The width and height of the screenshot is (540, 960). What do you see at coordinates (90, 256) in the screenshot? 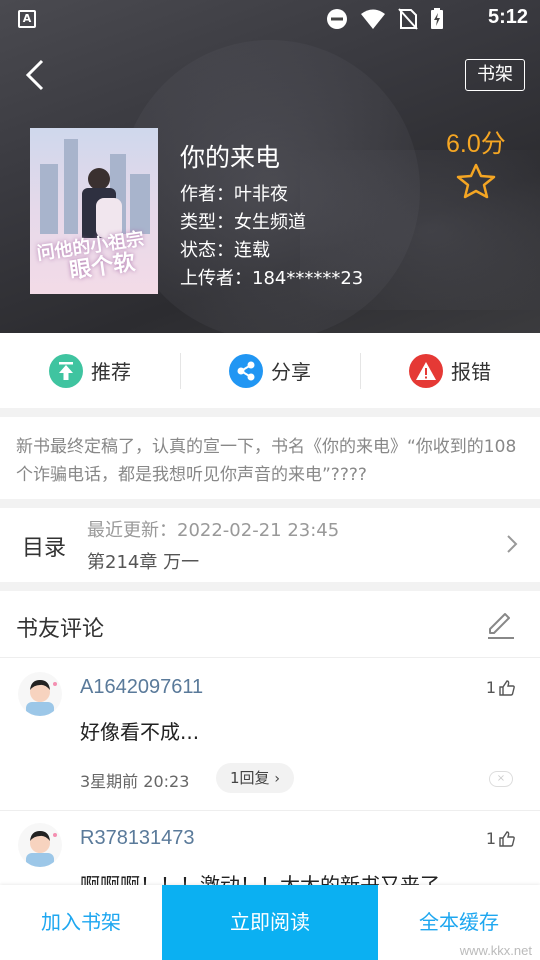
I see `cover-title-art: 问他的小祖宗 眼个软` at bounding box center [90, 256].